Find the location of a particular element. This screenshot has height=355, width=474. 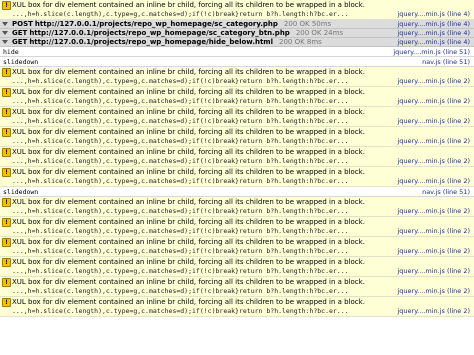

console-log-row: hide jquery....min.js (line 51) is located at coordinates (237, 52).